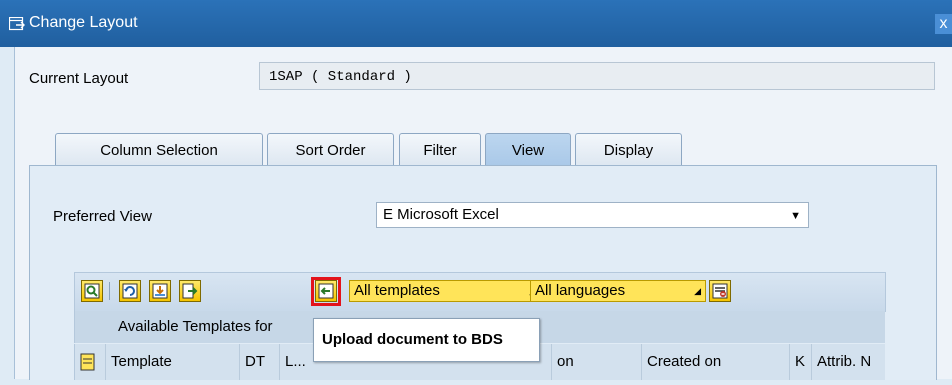 The image size is (952, 385). Describe the element at coordinates (397, 290) in the screenshot. I see `templates-filter-value: All templates` at that location.